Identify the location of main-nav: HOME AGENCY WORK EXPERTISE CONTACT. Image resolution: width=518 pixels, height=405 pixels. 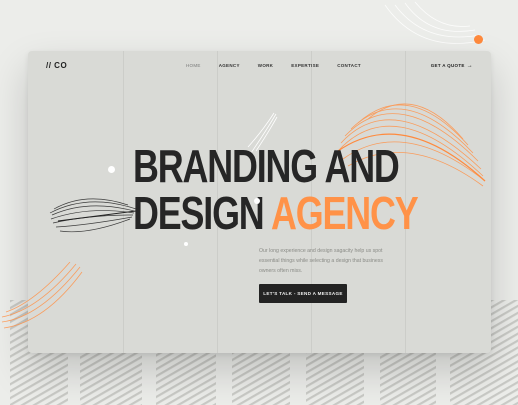
(282, 65).